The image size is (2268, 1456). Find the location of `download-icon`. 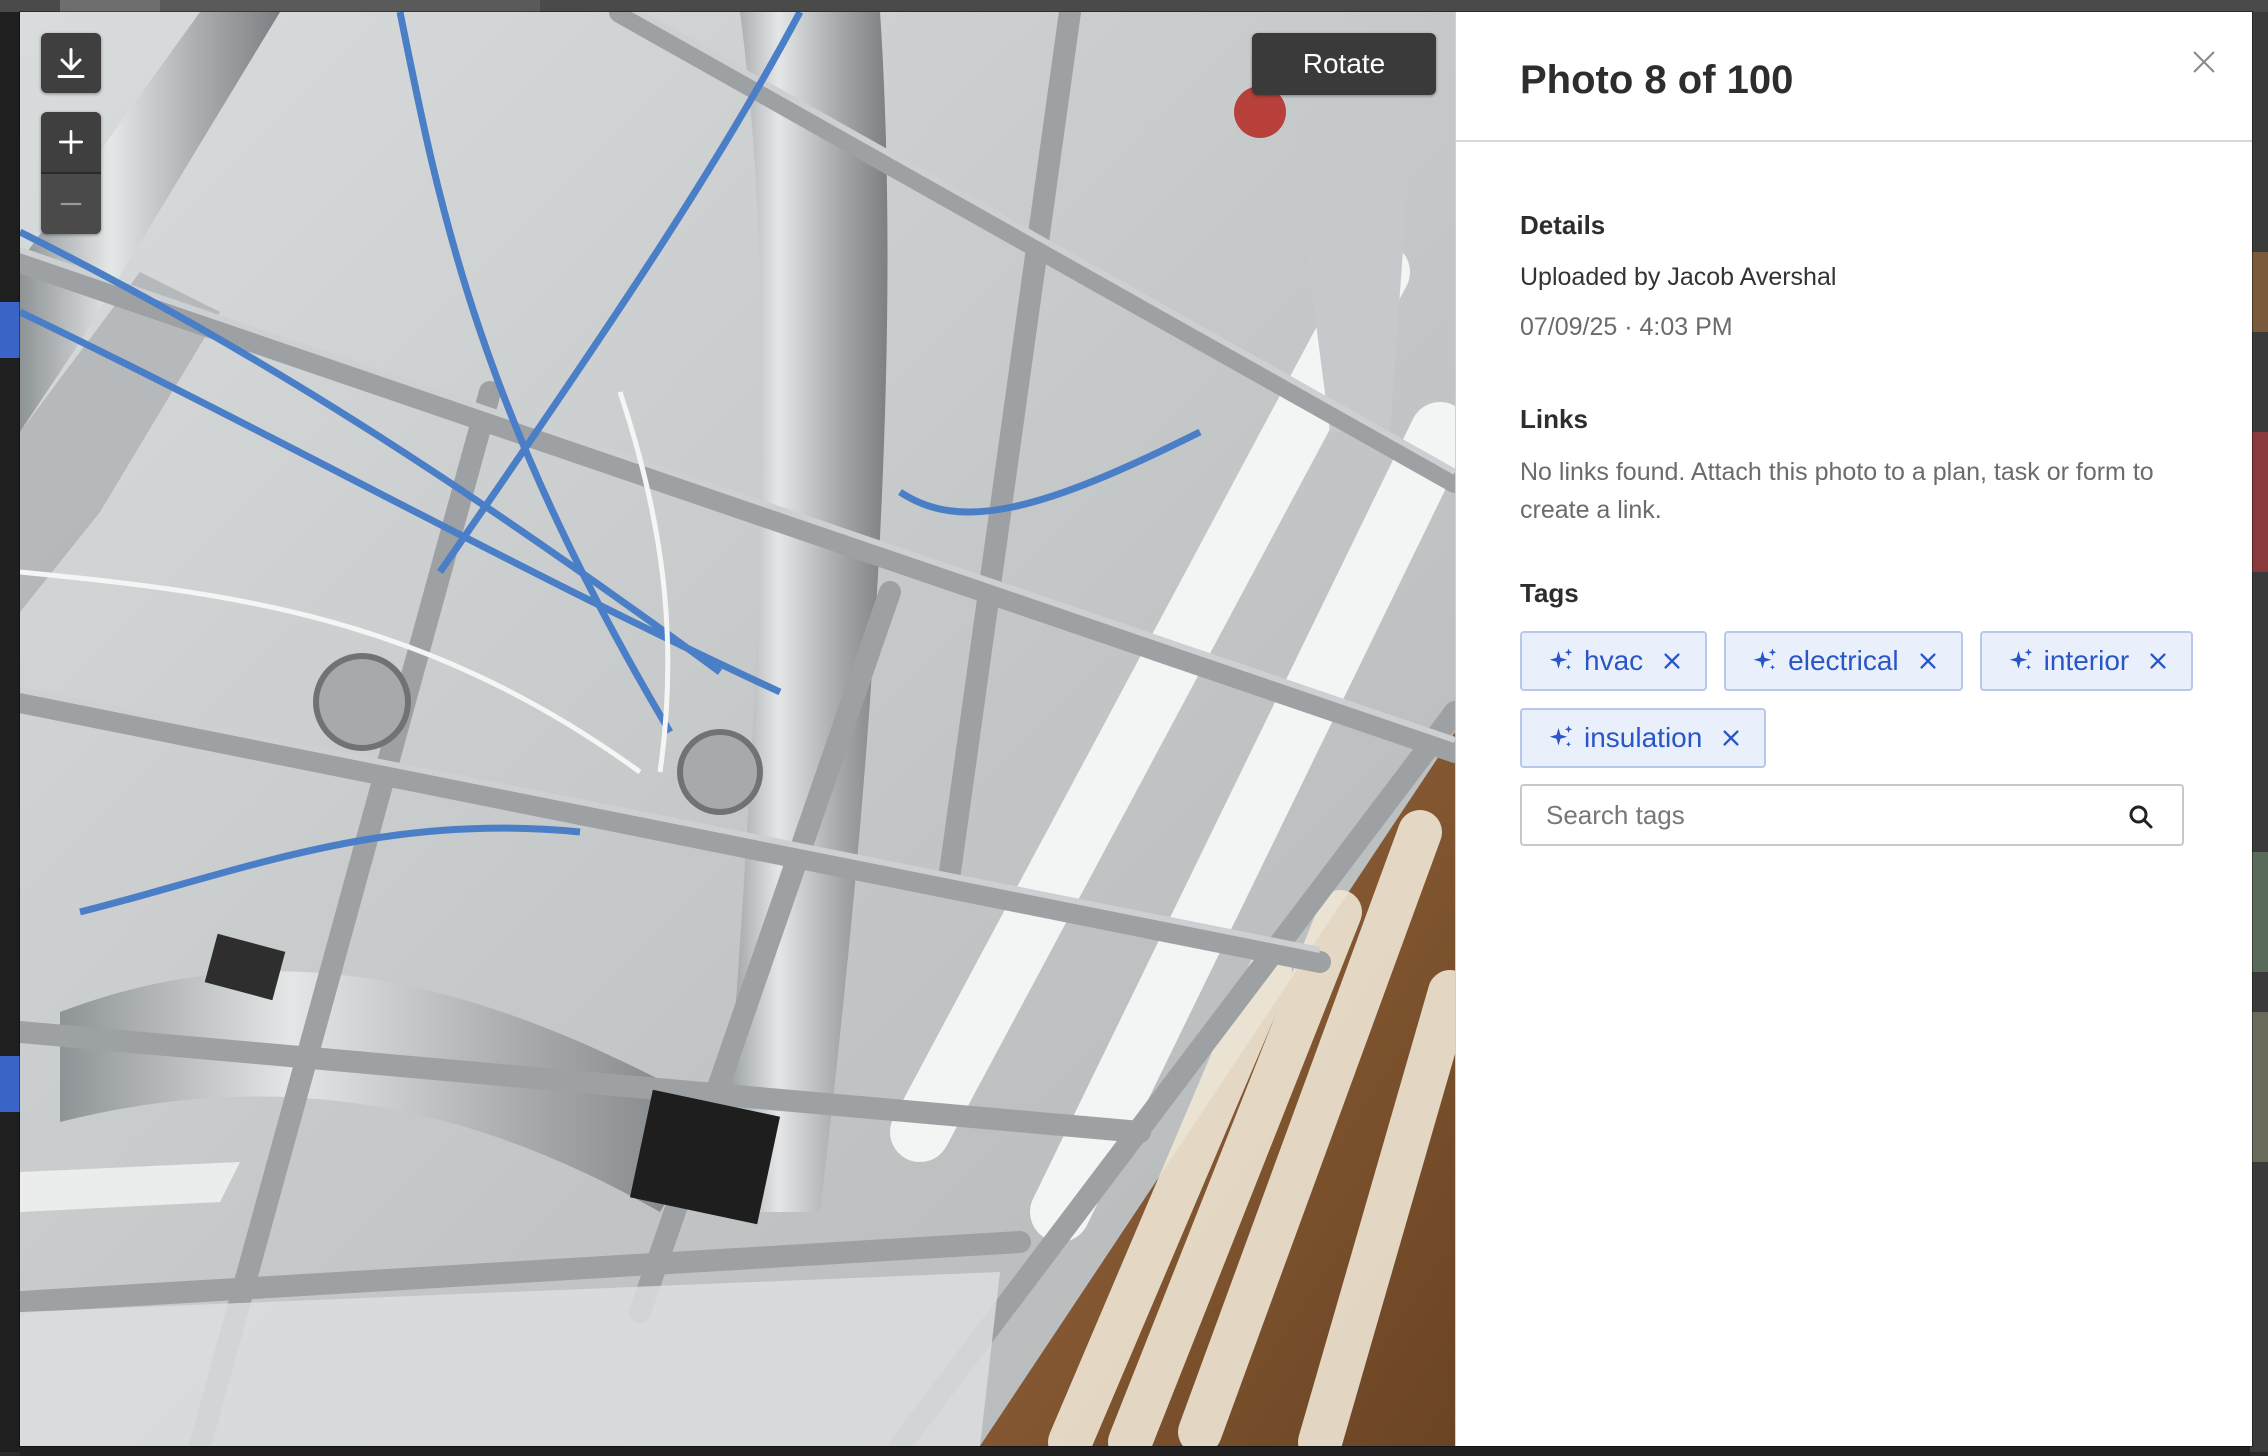

download-icon is located at coordinates (71, 63).